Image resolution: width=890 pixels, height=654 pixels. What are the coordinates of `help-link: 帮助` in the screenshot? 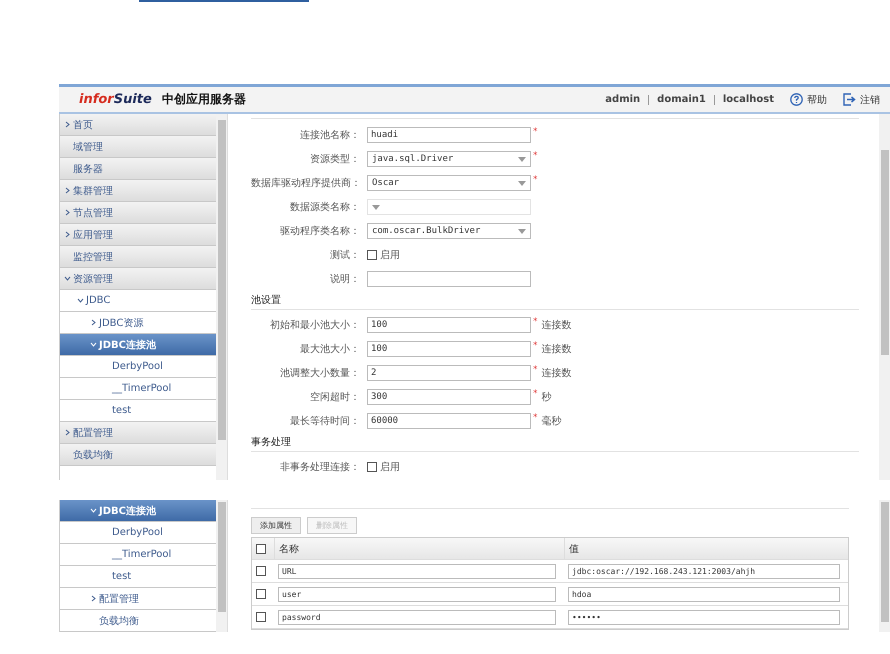 It's located at (808, 99).